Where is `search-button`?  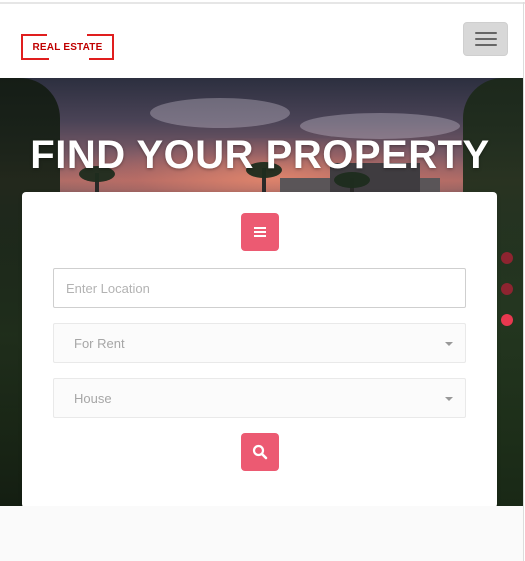 search-button is located at coordinates (260, 452).